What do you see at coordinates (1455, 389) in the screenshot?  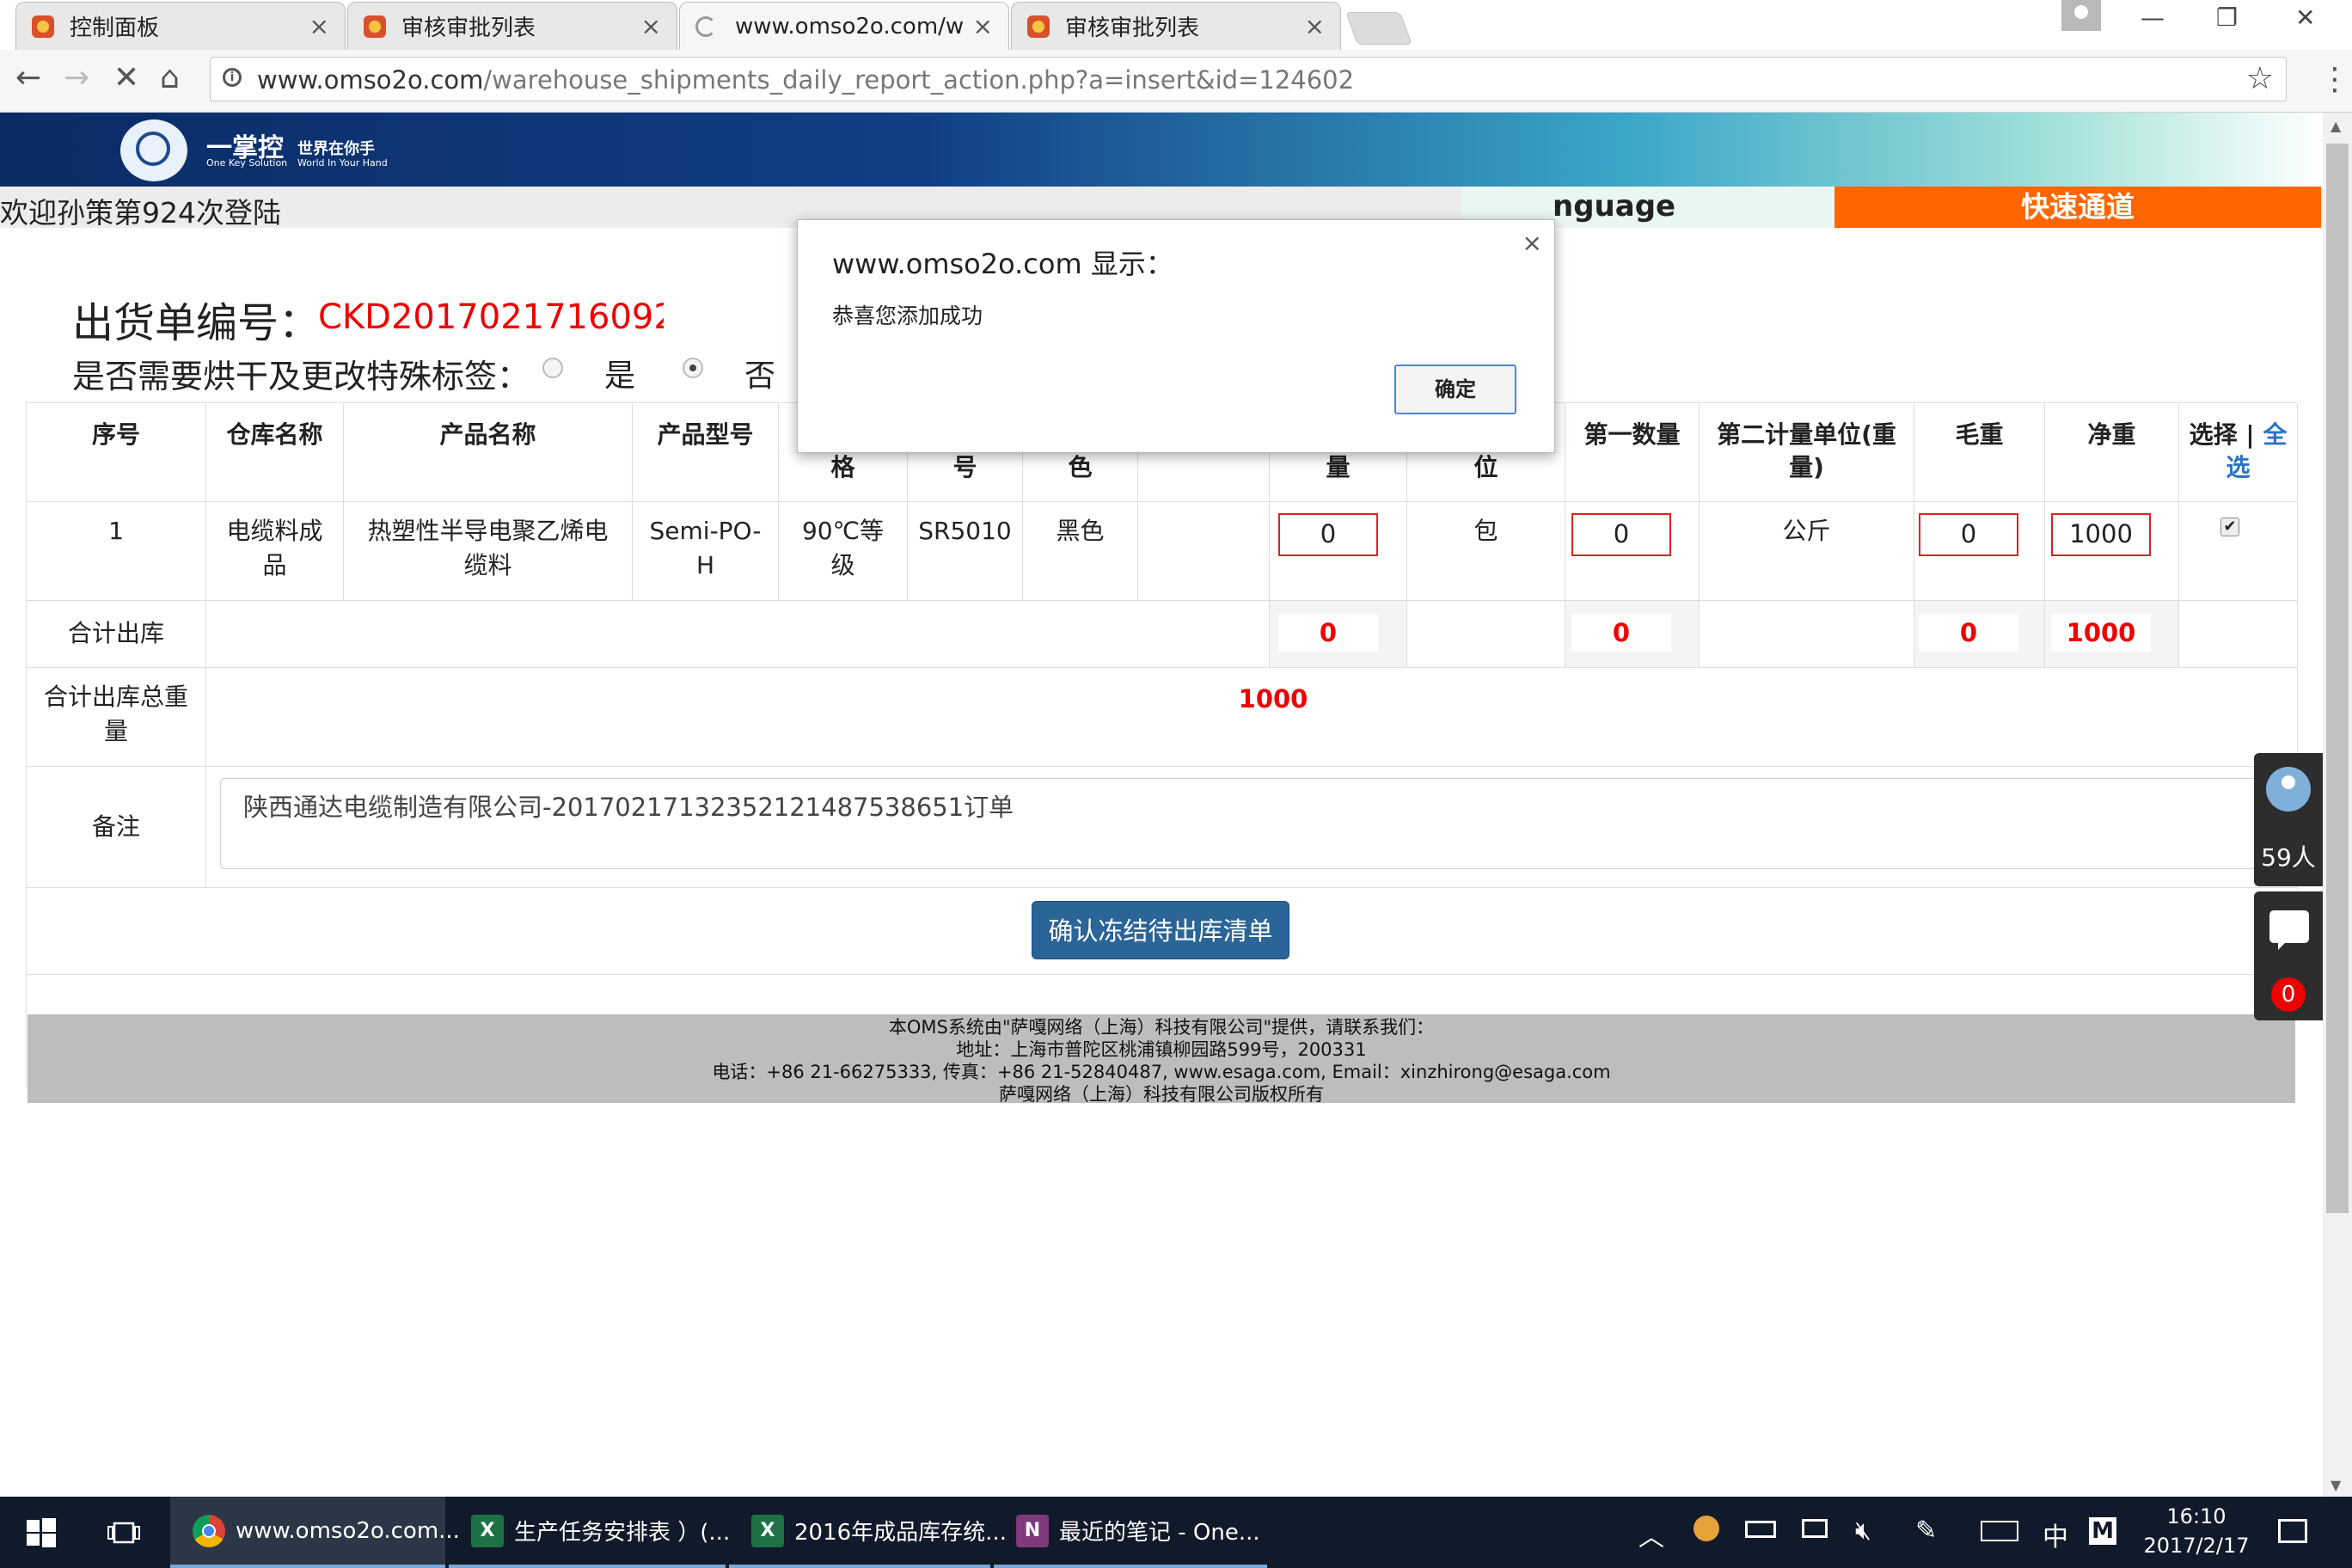 I see `dialog-ok-button: 确定` at bounding box center [1455, 389].